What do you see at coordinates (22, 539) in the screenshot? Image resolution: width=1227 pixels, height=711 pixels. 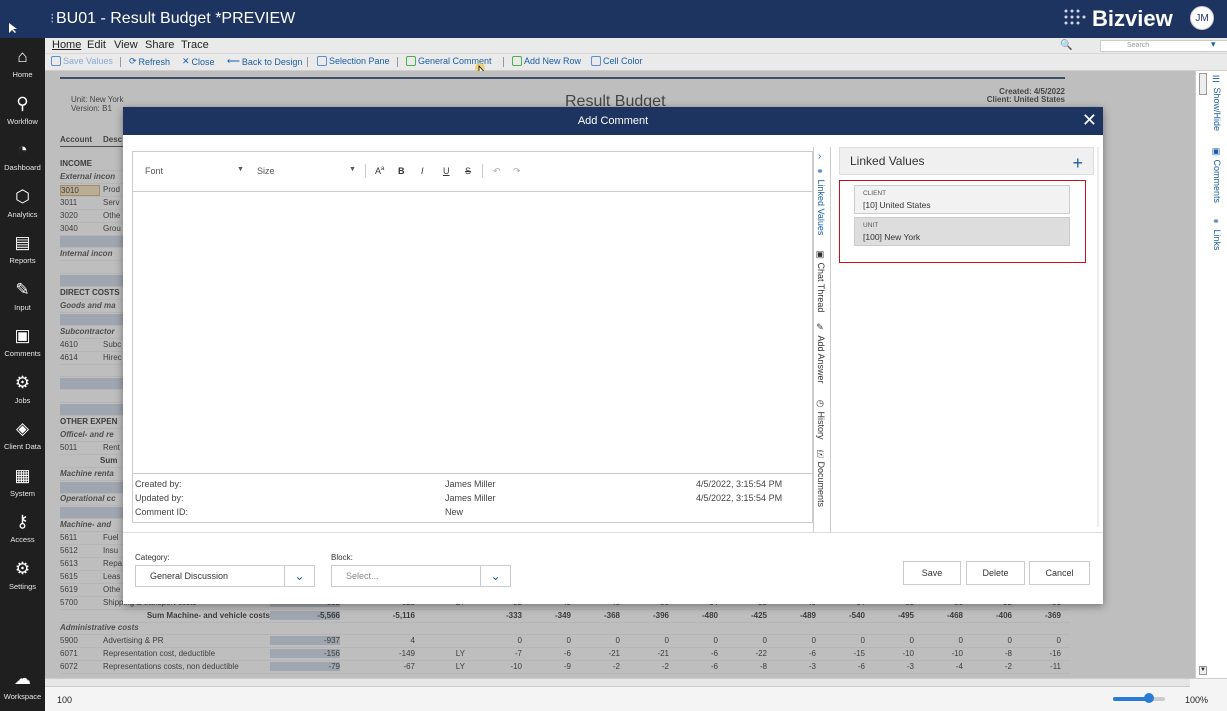 I see `sidebar-item-label: Access` at bounding box center [22, 539].